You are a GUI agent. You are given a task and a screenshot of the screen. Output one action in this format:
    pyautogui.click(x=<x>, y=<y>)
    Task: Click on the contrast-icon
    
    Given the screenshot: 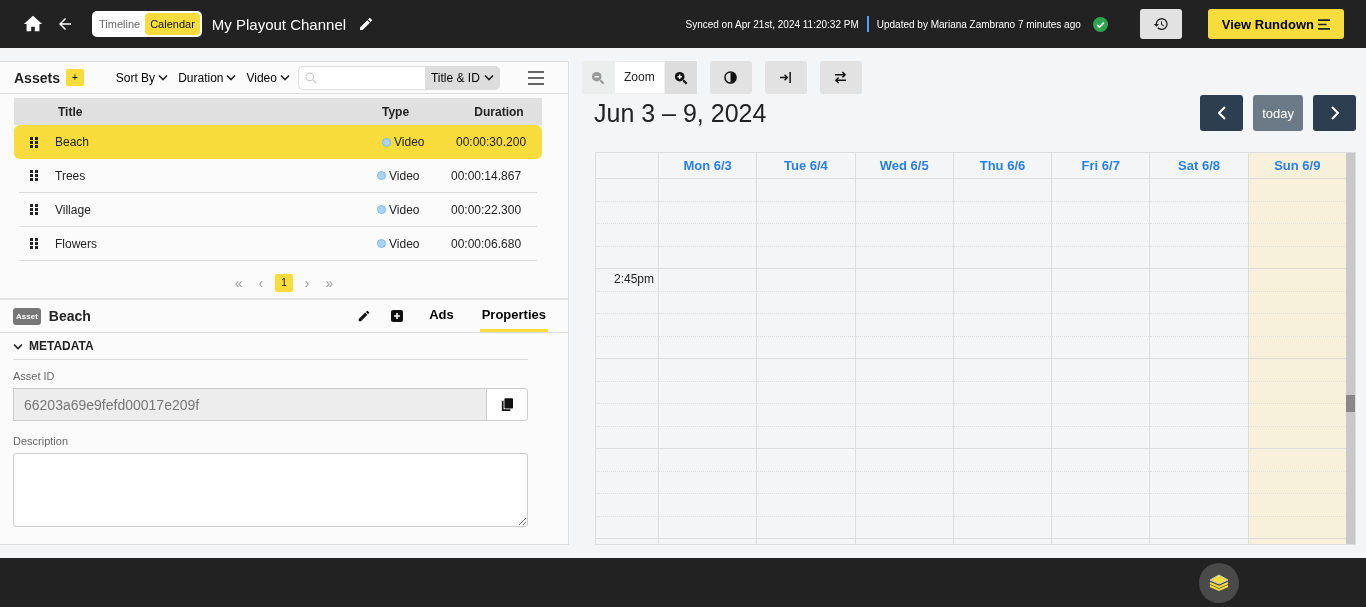 What is the action you would take?
    pyautogui.click(x=731, y=77)
    